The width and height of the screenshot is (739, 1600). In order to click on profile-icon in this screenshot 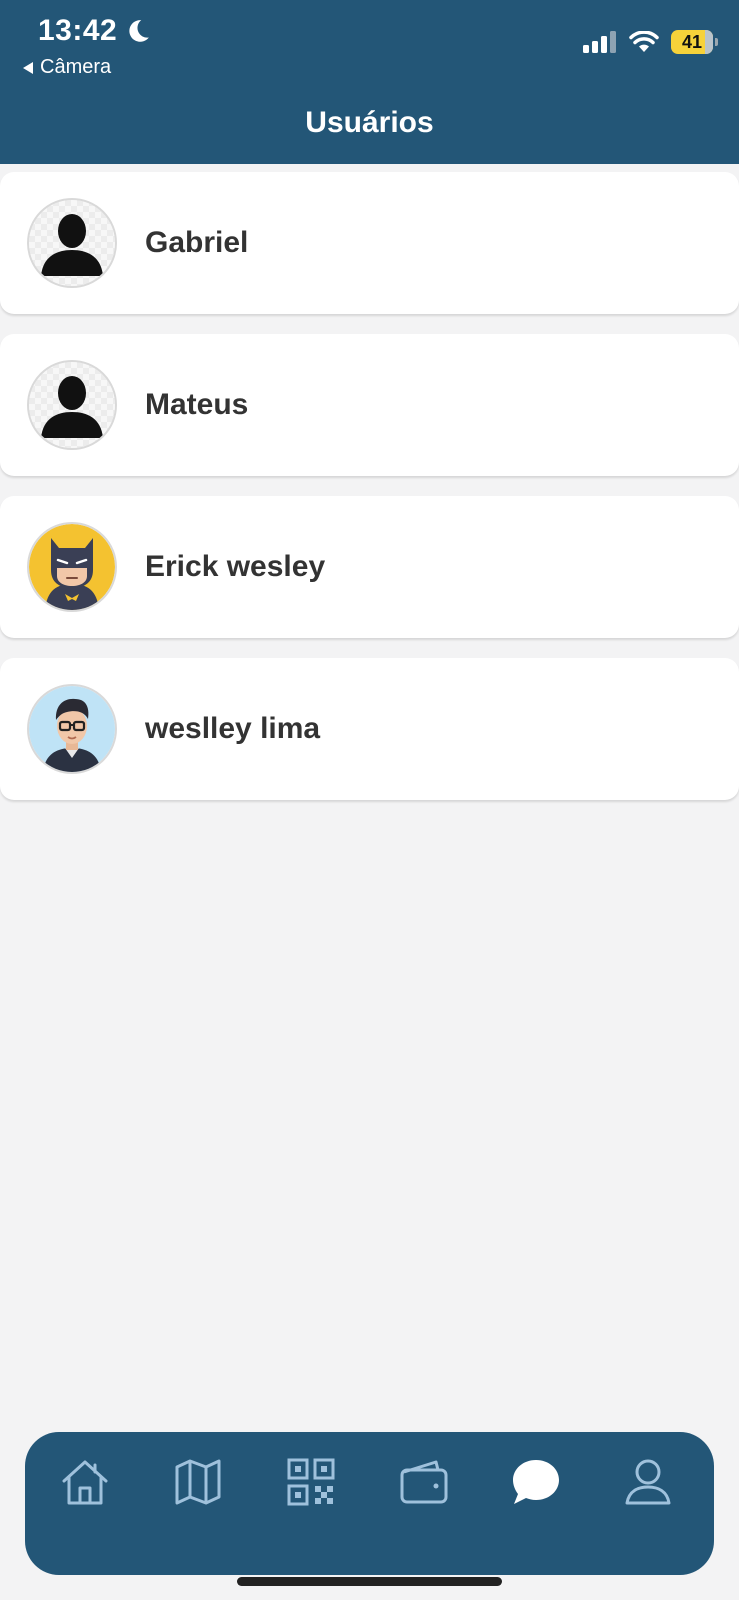, I will do `click(648, 1482)`.